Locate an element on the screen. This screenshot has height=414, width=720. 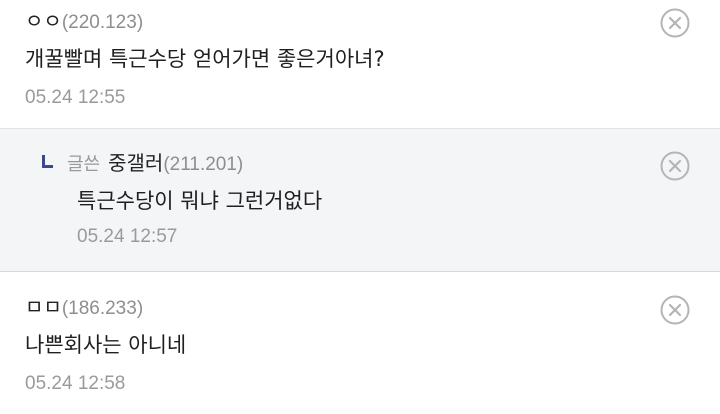
comment-ip: (186.233) is located at coordinates (102, 308).